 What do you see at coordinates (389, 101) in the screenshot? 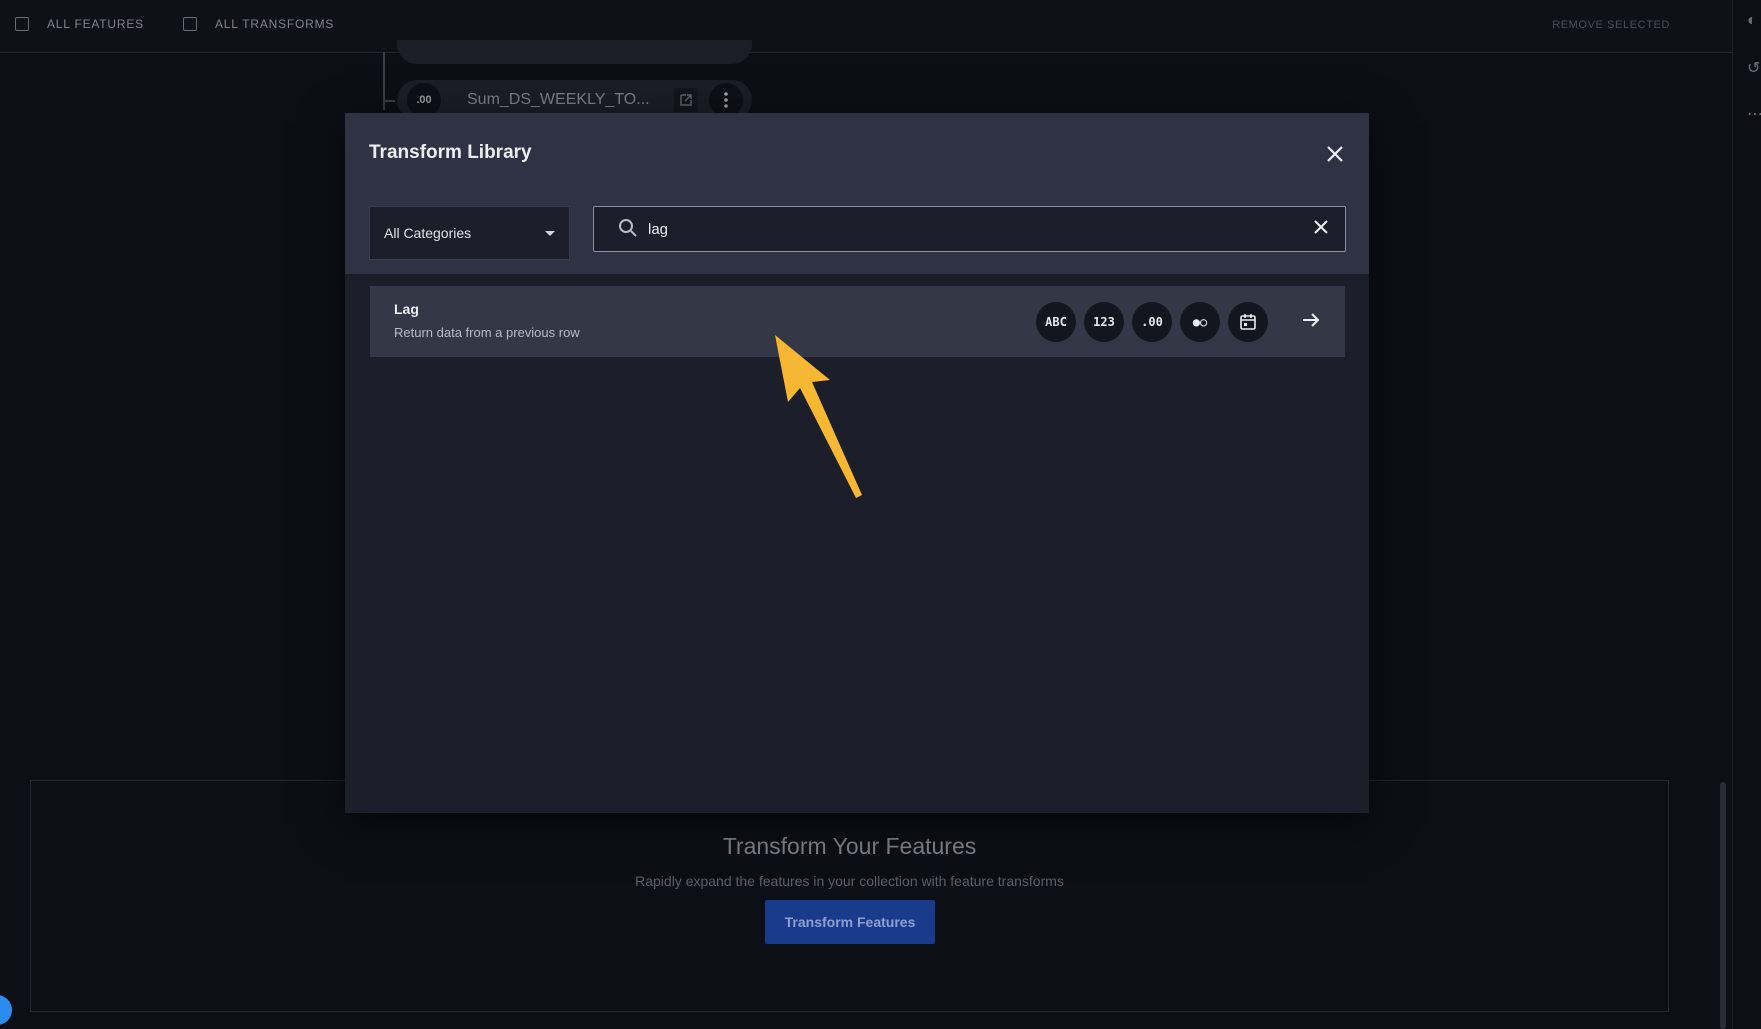
I see `tree-connector` at bounding box center [389, 101].